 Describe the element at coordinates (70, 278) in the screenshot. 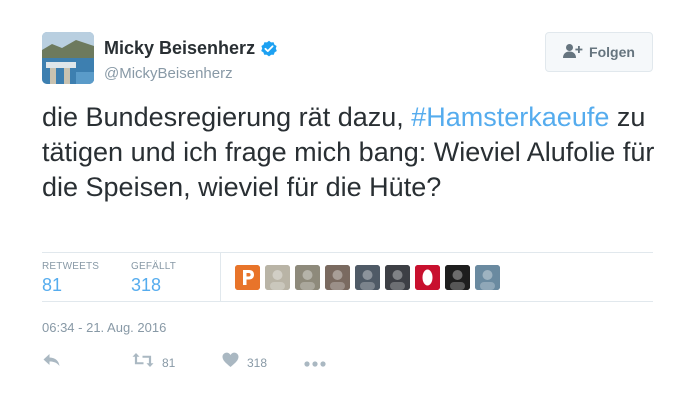

I see `retweets-stat: RETWEETS 81` at that location.